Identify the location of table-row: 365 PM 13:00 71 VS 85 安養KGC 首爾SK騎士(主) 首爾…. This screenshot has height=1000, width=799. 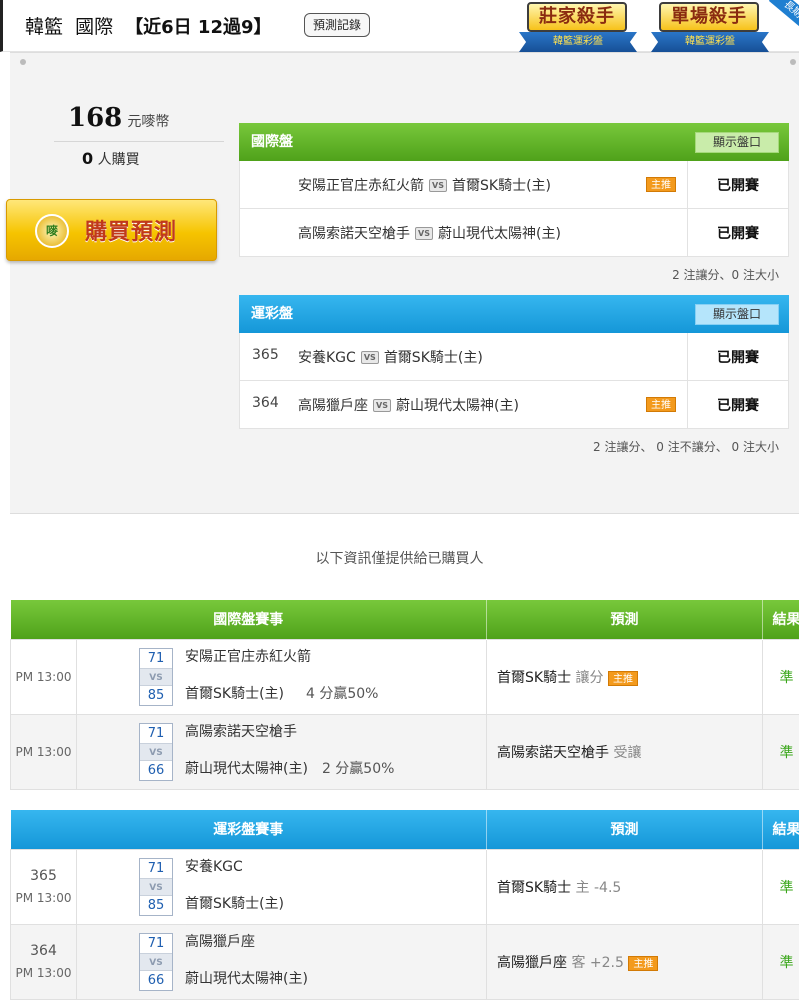
(404, 886).